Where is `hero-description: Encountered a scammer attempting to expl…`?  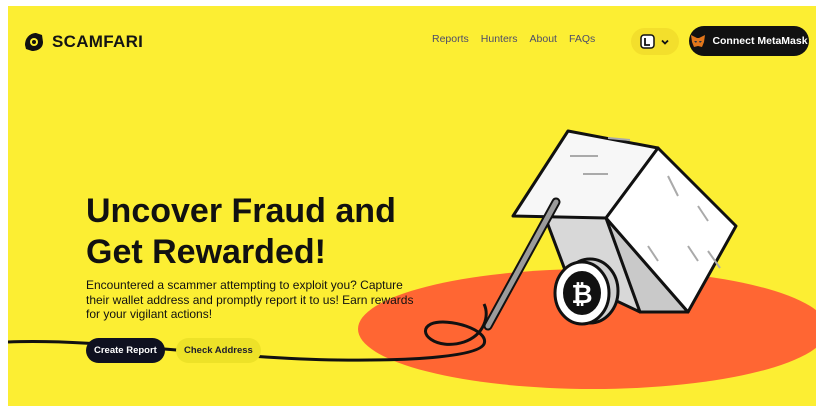
hero-description: Encountered a scammer attempting to expl… is located at coordinates (250, 299).